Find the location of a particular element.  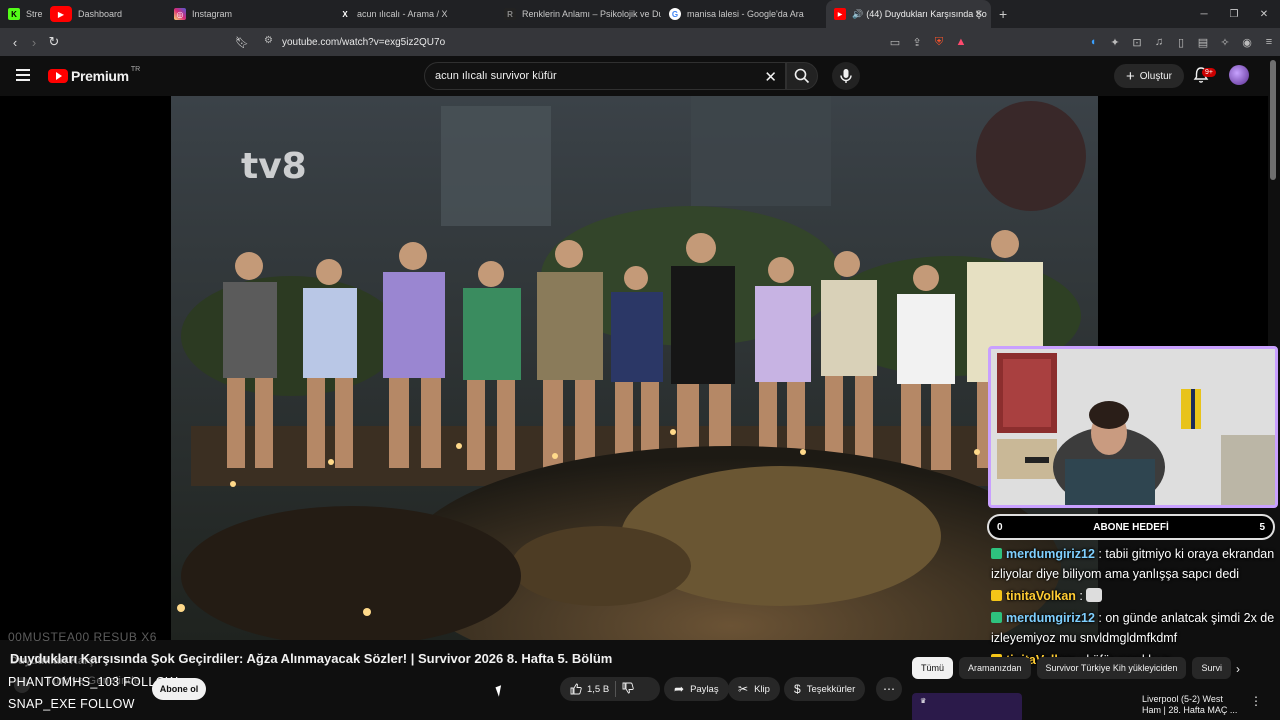

share-icon: ⇪ is located at coordinates (917, 42).